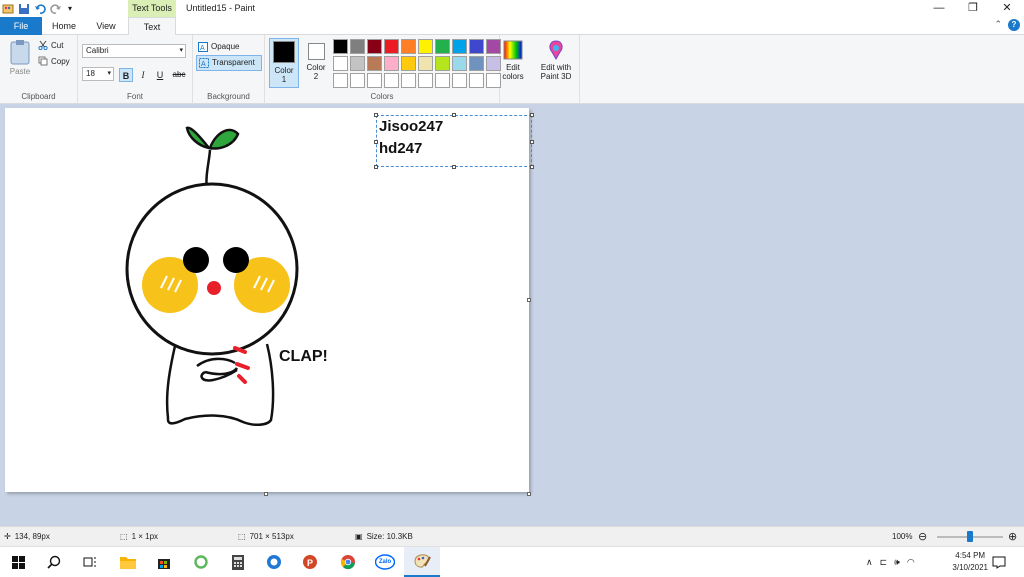 This screenshot has height=577, width=1024. I want to click on calculator-button, so click(238, 562).